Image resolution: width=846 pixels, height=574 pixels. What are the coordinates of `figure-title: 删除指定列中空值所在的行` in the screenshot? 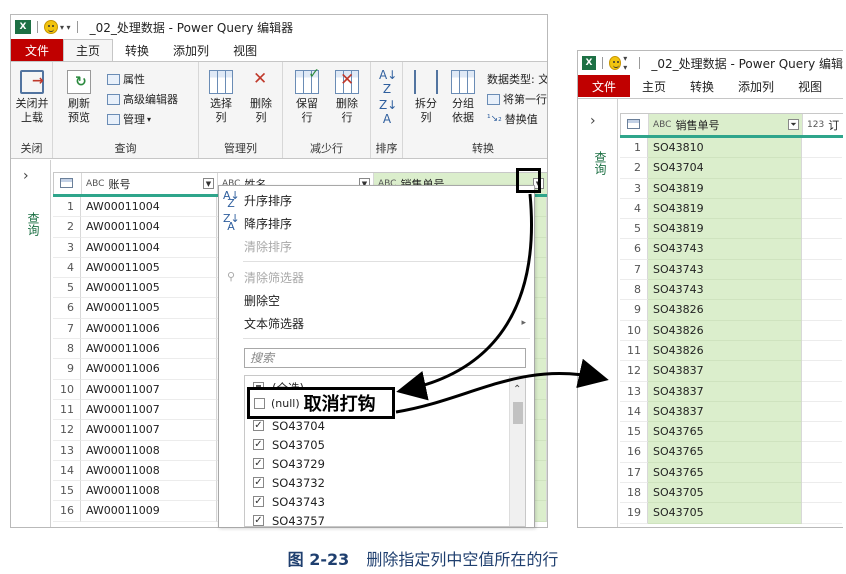 It's located at (462, 559).